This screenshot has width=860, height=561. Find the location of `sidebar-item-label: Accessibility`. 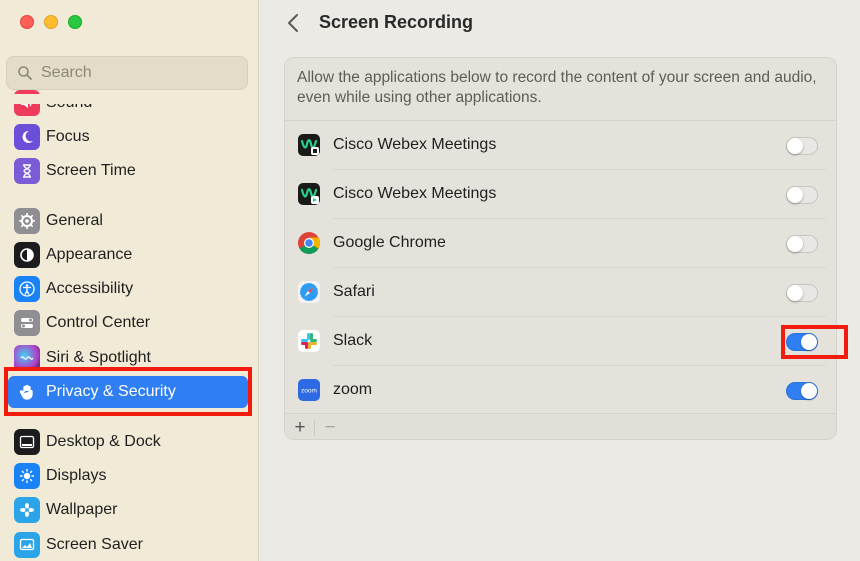

sidebar-item-label: Accessibility is located at coordinates (90, 288).